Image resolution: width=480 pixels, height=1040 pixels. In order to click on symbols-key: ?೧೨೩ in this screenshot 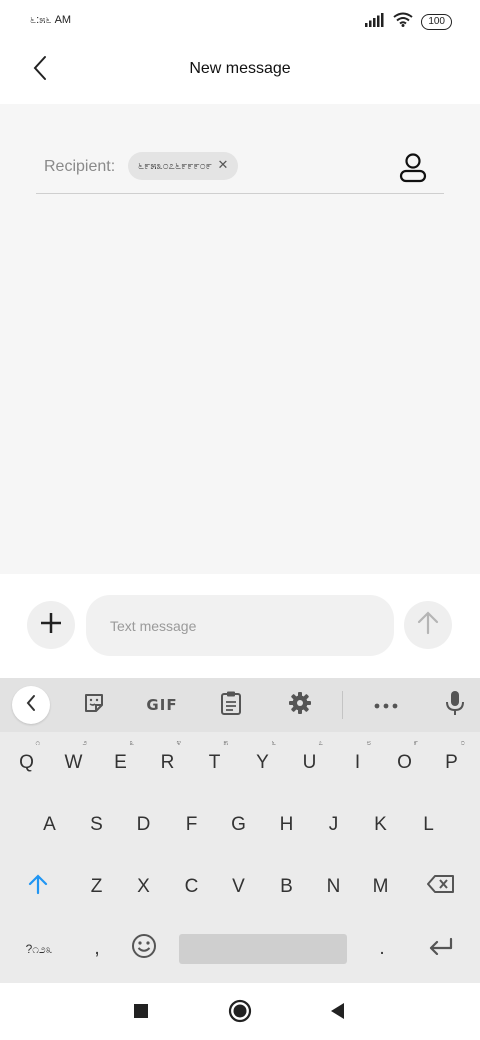, I will do `click(39, 949)`.